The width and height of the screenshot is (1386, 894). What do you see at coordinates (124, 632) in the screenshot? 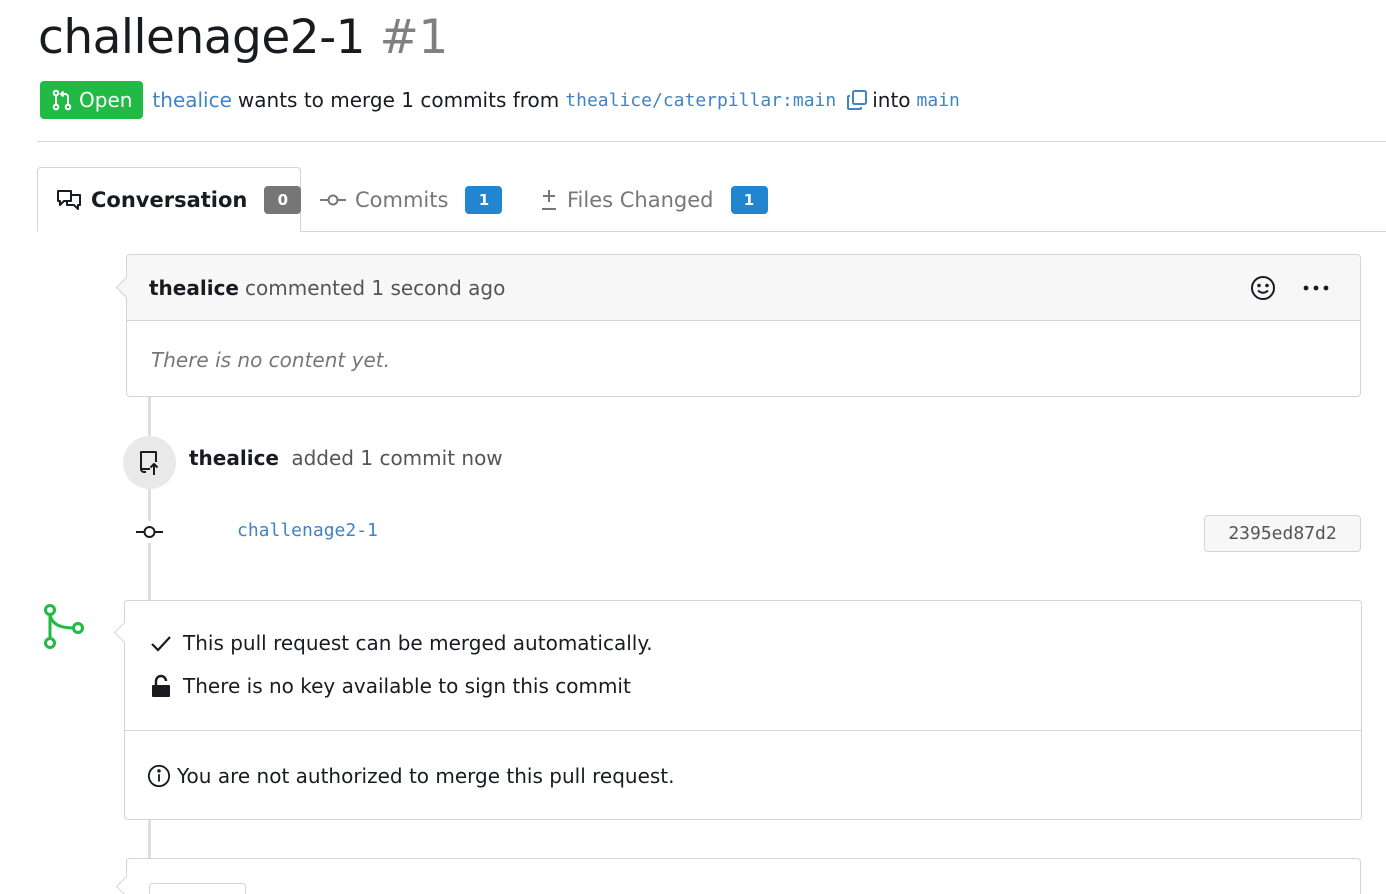
I see `merge-pointer` at bounding box center [124, 632].